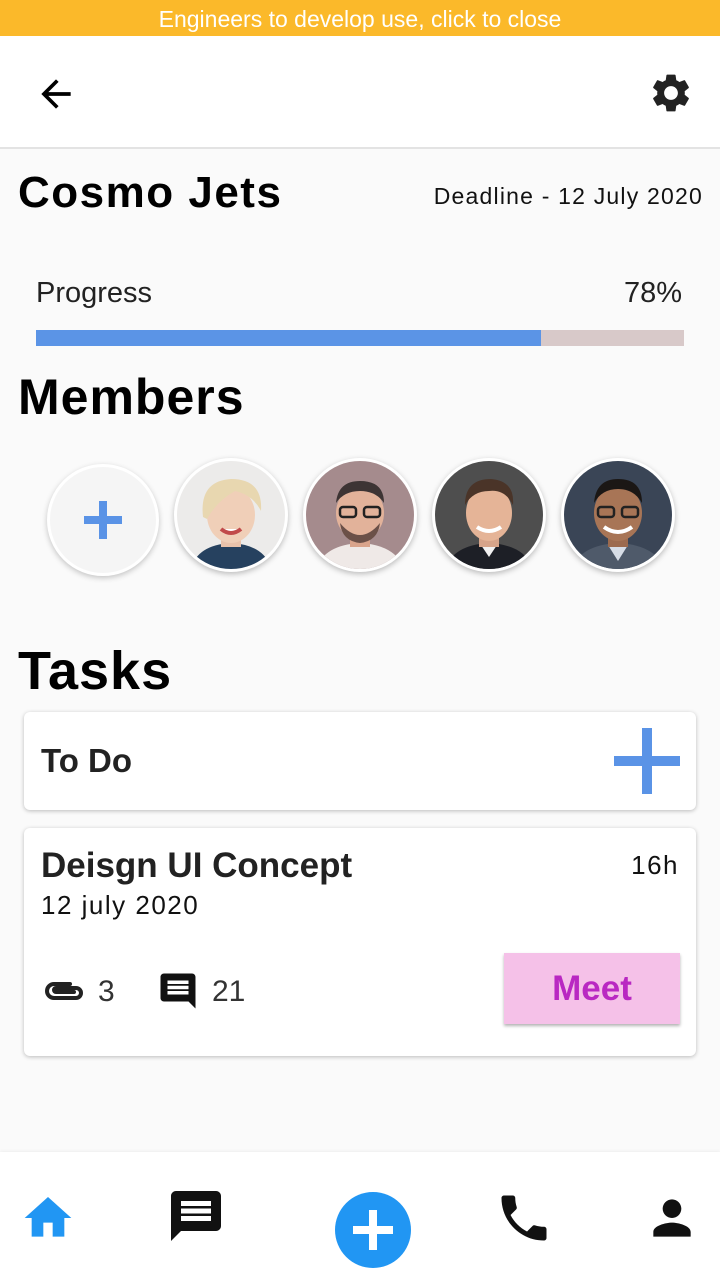 Image resolution: width=720 pixels, height=1280 pixels. I want to click on home-icon, so click(48, 1218).